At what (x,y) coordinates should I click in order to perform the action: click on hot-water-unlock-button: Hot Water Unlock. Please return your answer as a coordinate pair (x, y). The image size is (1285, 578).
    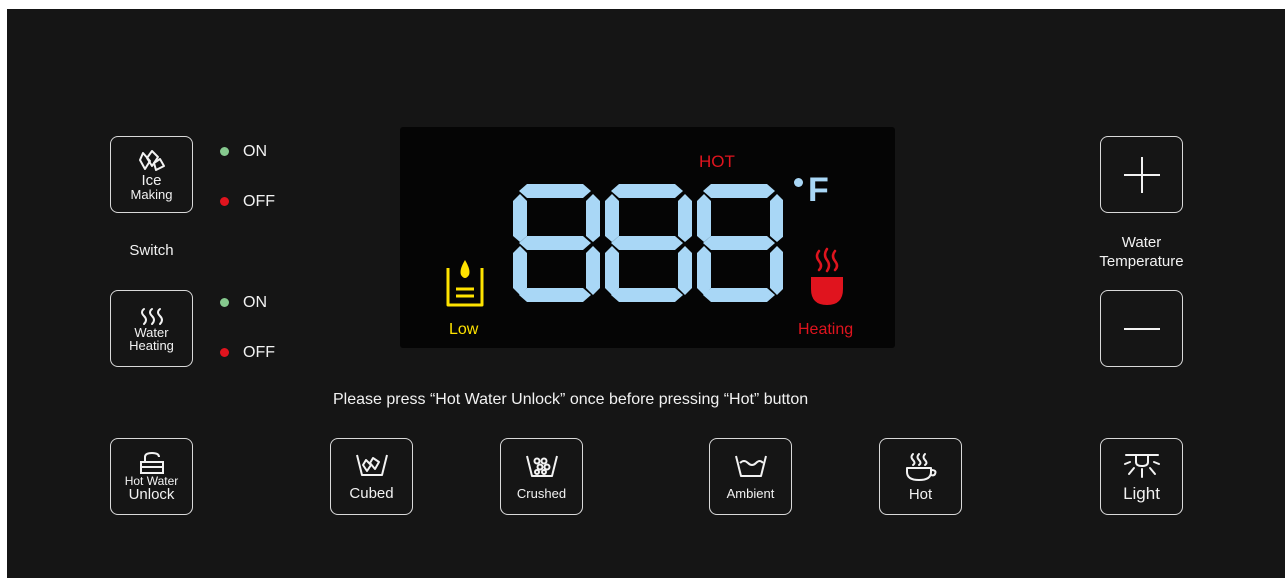
    Looking at the image, I should click on (151, 476).